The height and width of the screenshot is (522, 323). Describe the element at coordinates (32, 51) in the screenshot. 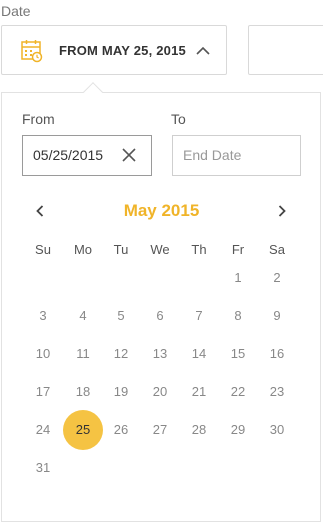

I see `calendar-icon` at that location.